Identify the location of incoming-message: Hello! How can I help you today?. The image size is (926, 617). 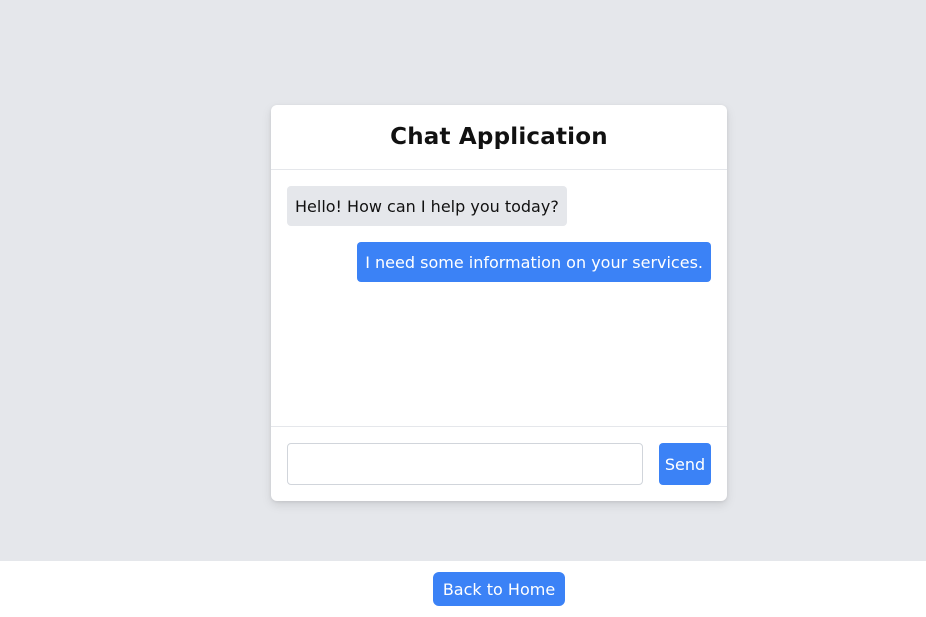
(427, 206).